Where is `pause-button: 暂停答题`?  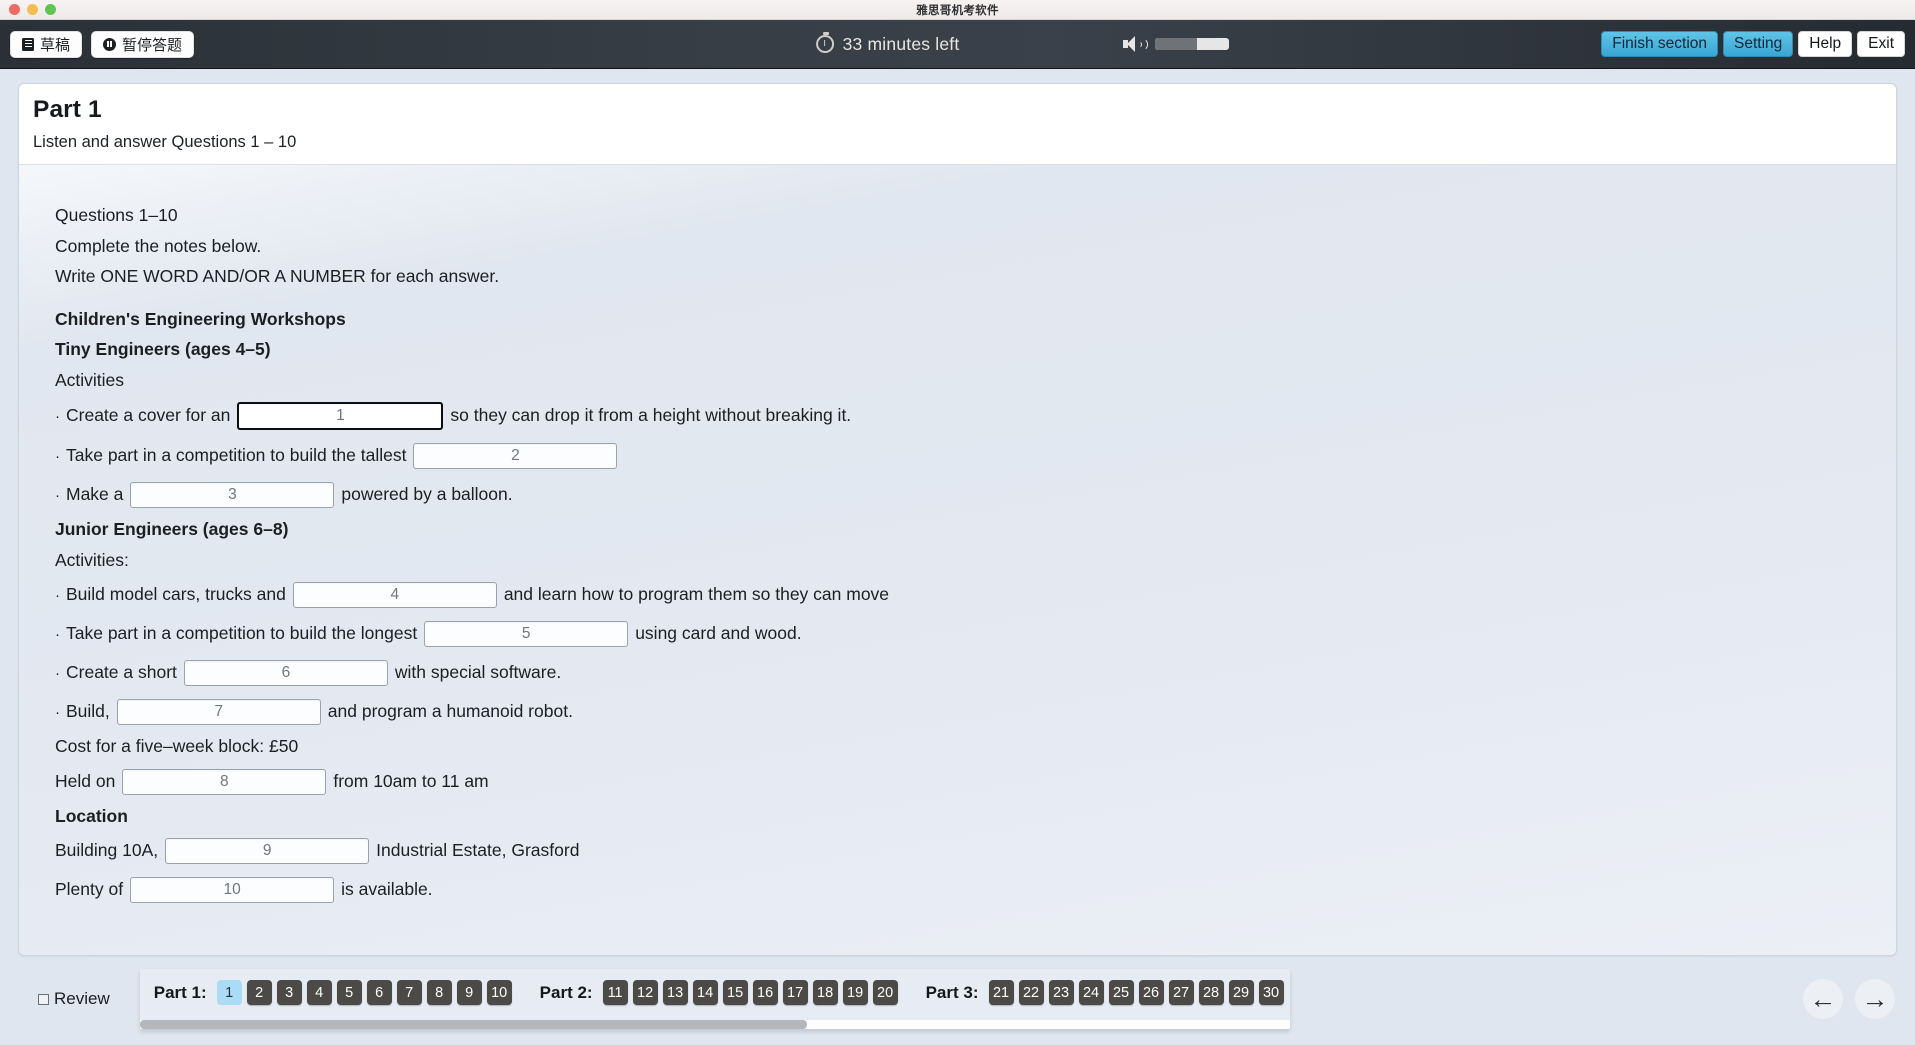 pause-button: 暂停答题 is located at coordinates (143, 44).